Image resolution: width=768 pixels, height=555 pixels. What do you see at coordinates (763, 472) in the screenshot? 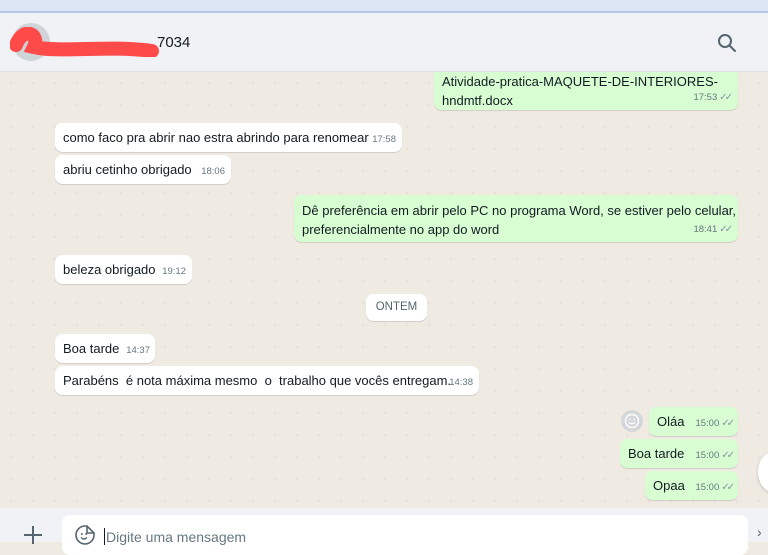
I see `scroll-to-bottom-button` at bounding box center [763, 472].